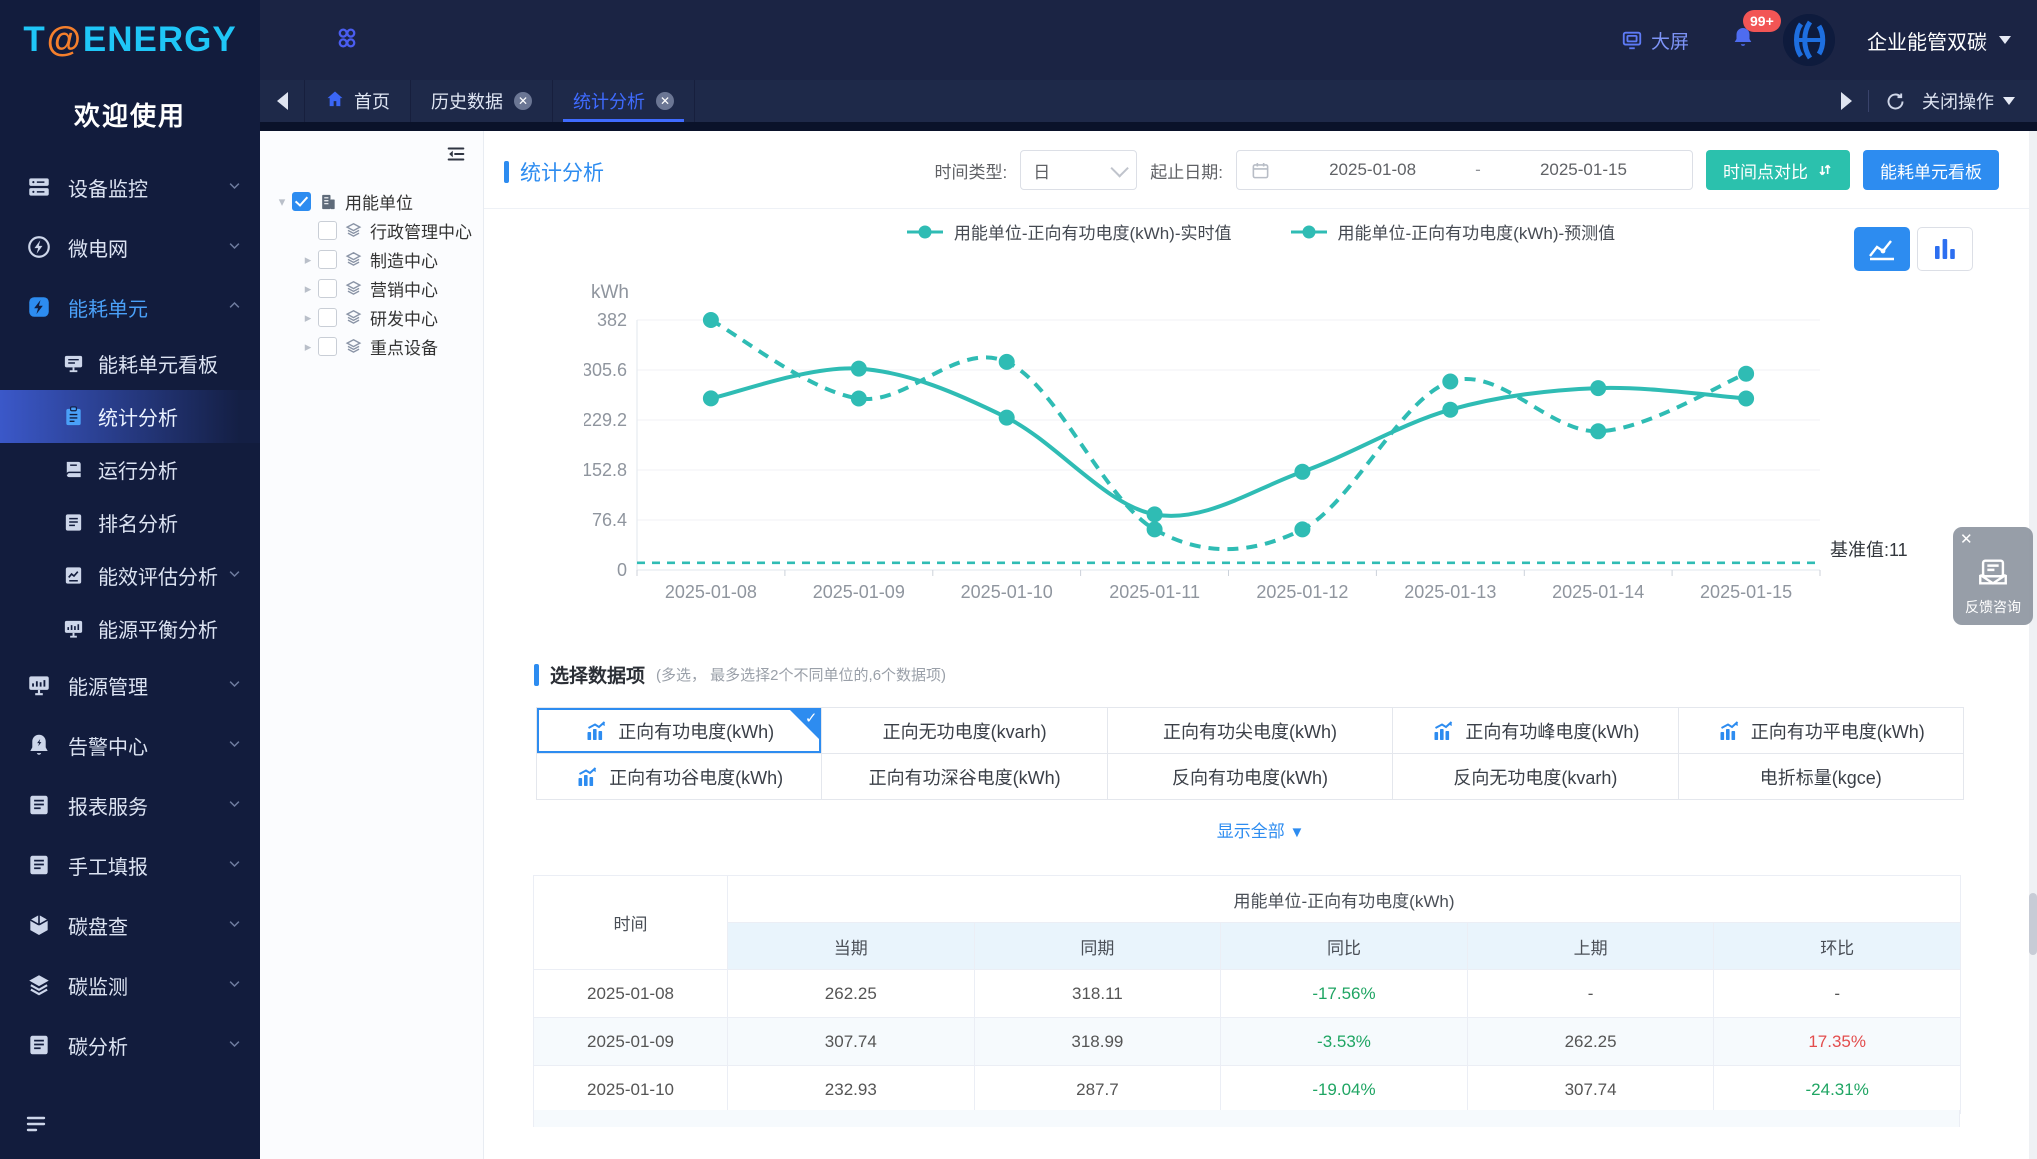  Describe the element at coordinates (924, 231) in the screenshot. I see `legend-marker-icon` at that location.